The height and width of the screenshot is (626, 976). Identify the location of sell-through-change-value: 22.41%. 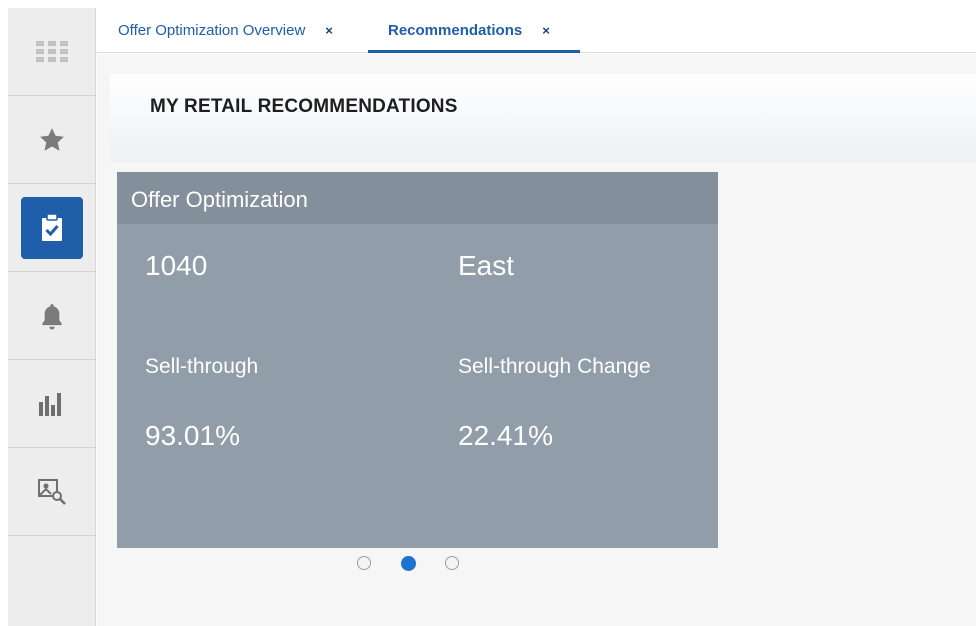
(505, 435).